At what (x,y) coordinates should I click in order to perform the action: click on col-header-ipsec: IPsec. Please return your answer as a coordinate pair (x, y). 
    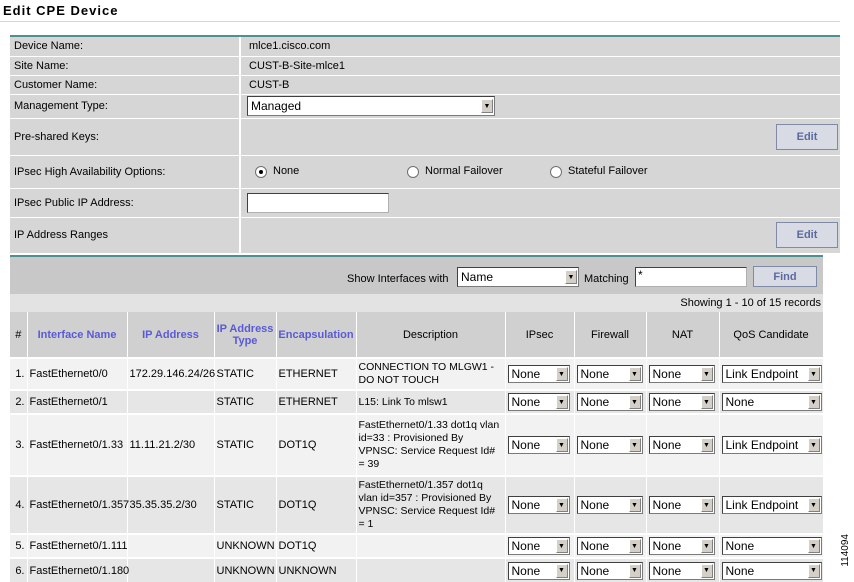
    Looking at the image, I should click on (540, 335).